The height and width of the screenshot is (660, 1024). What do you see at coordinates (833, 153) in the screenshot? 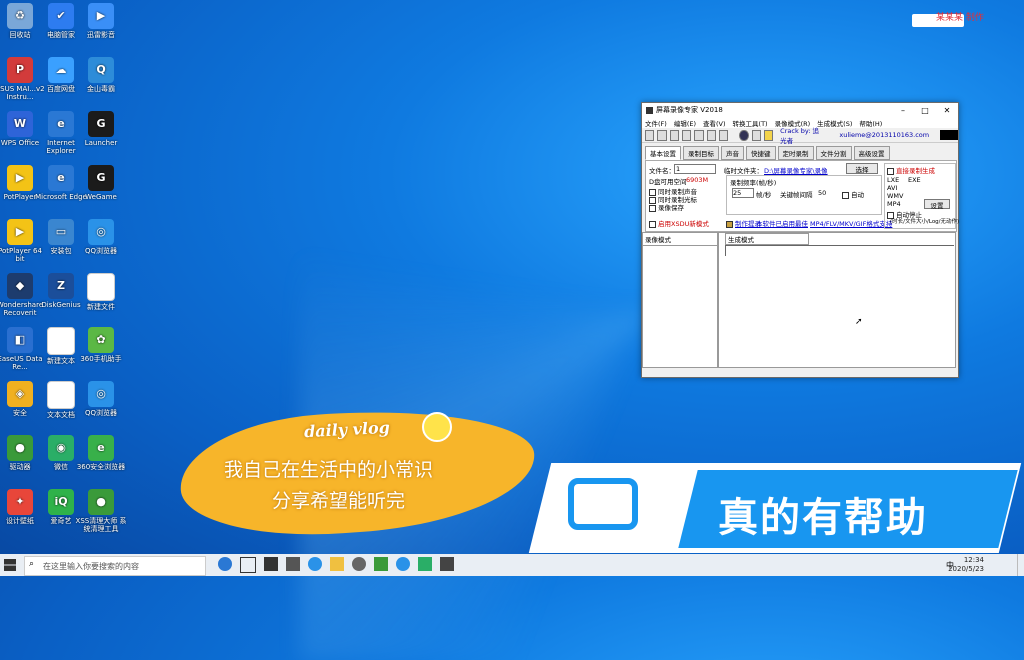
I see `tab-split: 文件分割` at bounding box center [833, 153].